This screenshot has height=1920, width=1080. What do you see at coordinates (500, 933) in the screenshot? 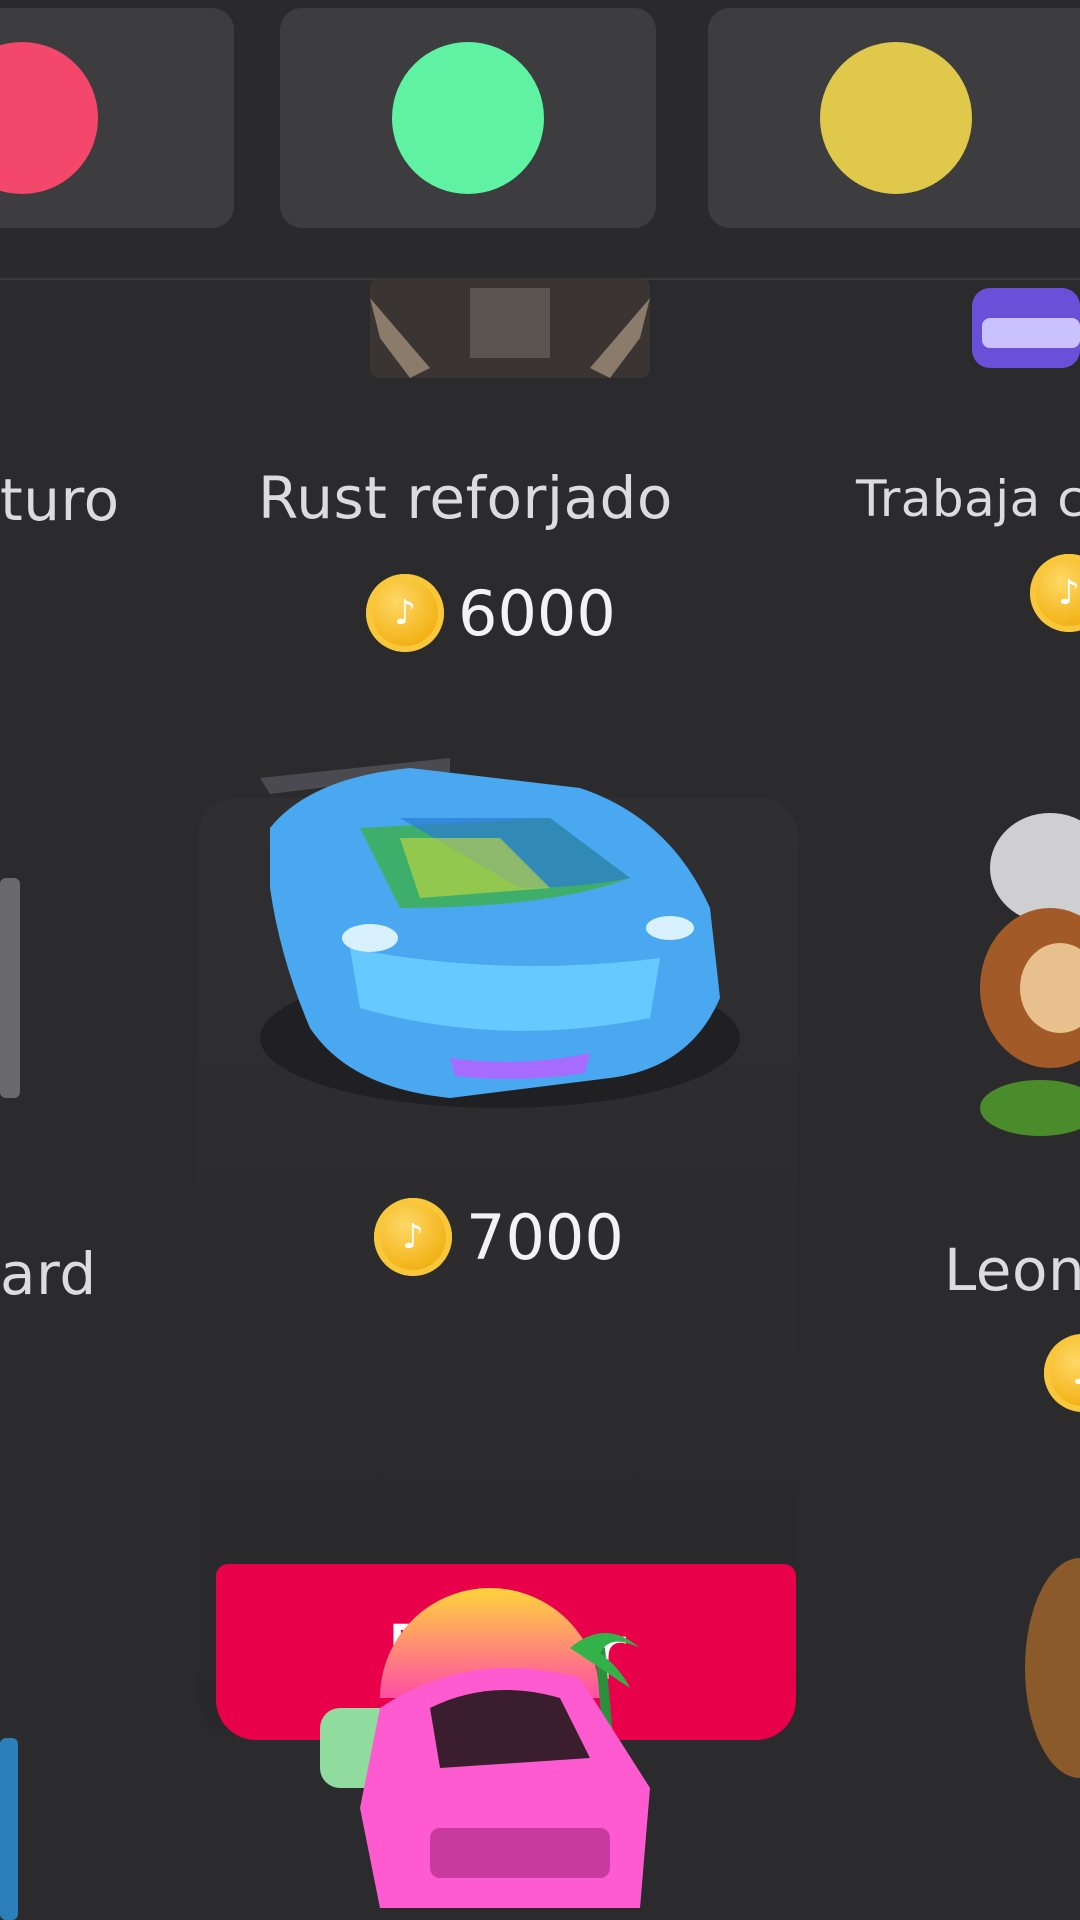
I see `blue-supercar-image` at bounding box center [500, 933].